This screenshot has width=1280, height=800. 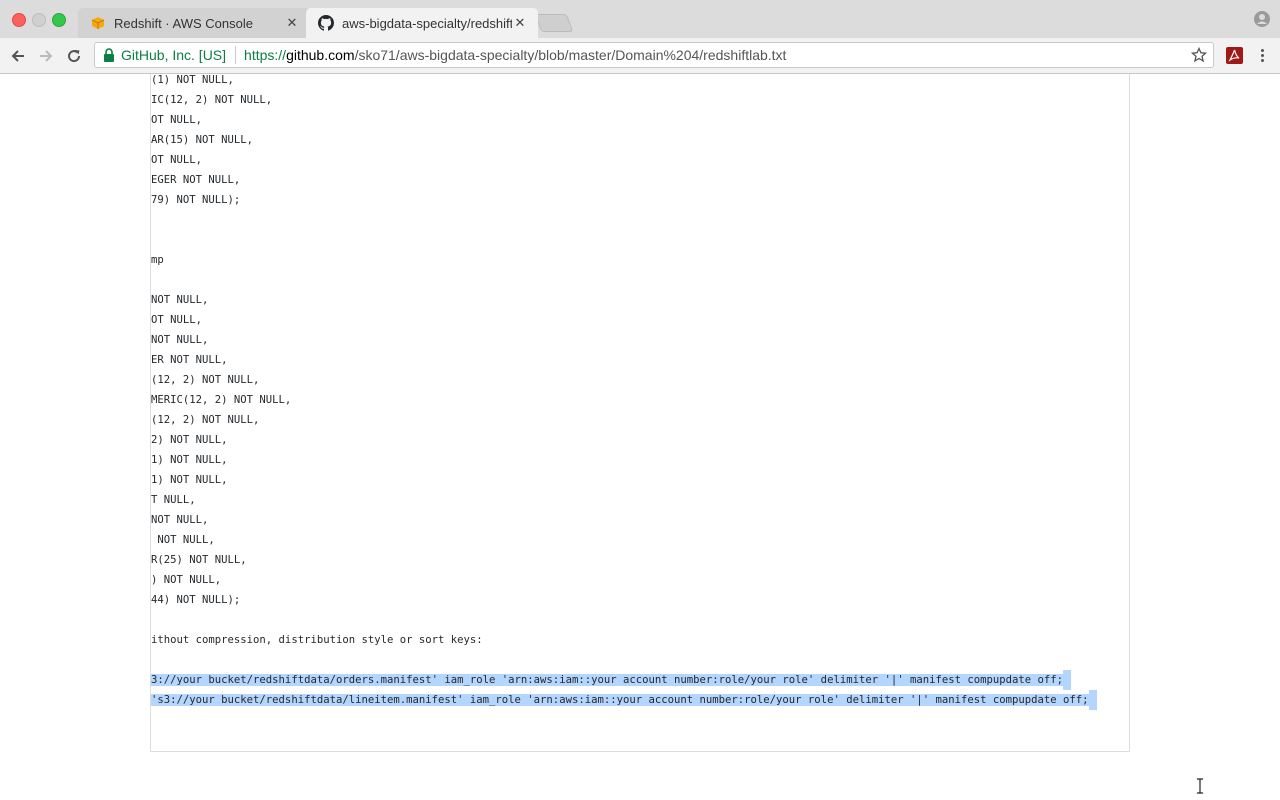 I want to click on address-divider, so click(x=236, y=55).